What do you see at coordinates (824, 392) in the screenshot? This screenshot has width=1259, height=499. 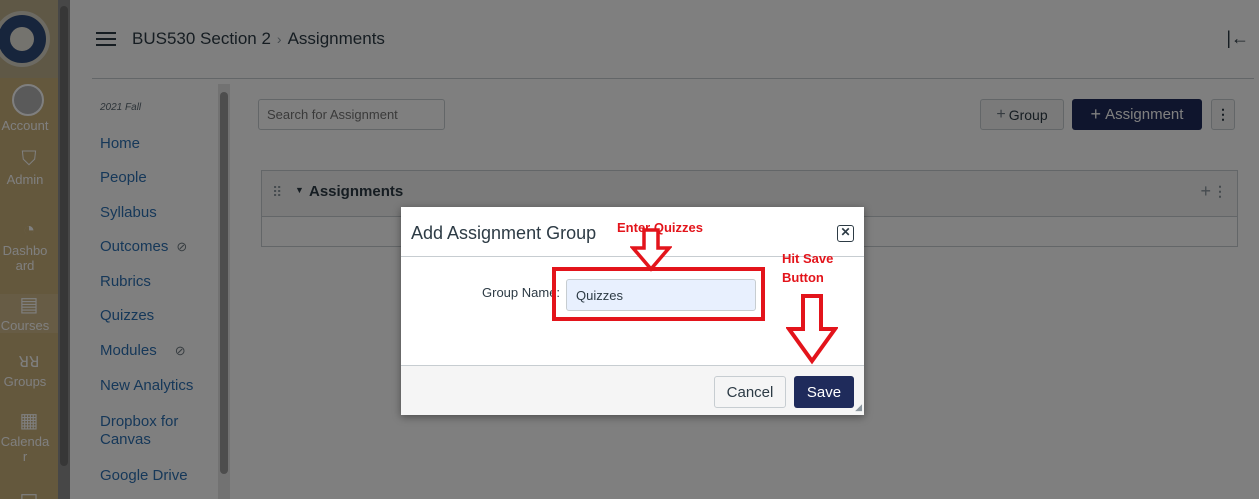 I see `save-button: Save` at bounding box center [824, 392].